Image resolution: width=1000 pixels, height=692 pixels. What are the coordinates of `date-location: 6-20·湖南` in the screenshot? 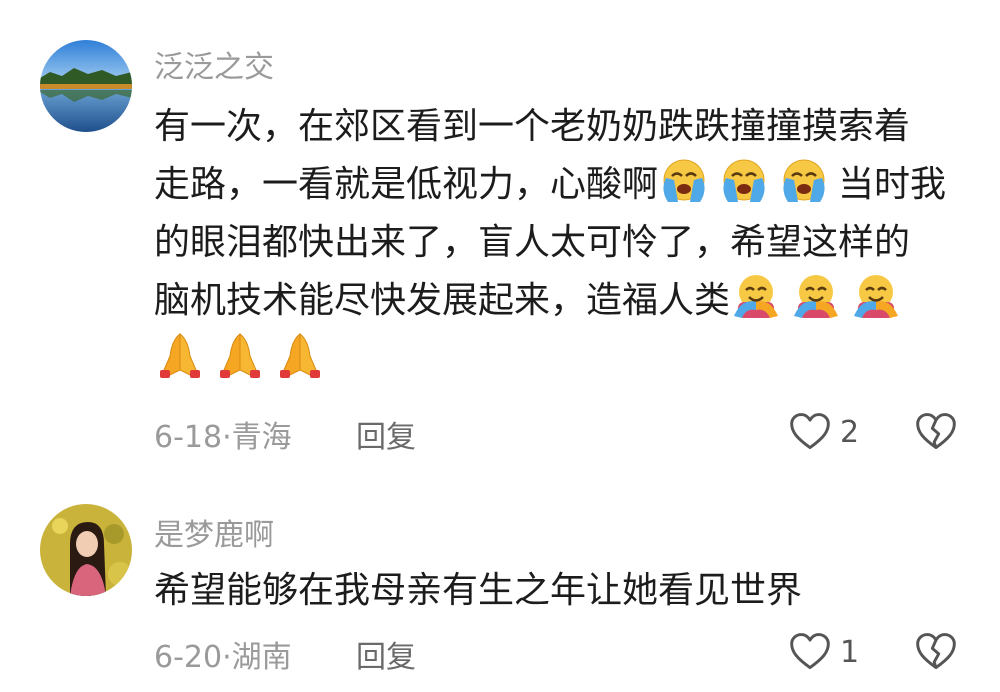 It's located at (223, 657).